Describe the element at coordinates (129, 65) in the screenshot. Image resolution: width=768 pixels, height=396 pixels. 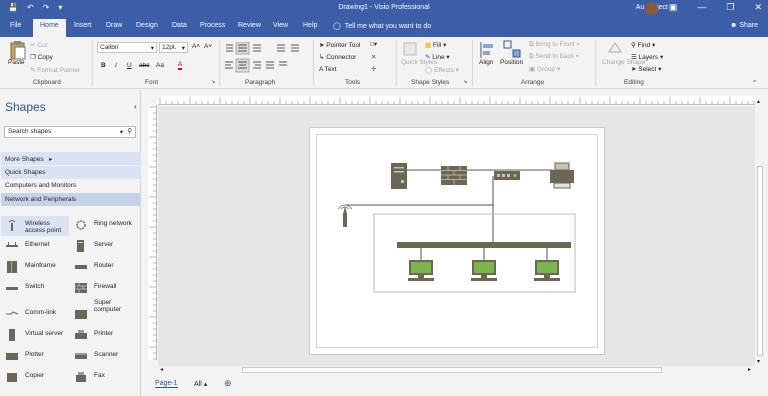
I see `underline-button: U` at that location.